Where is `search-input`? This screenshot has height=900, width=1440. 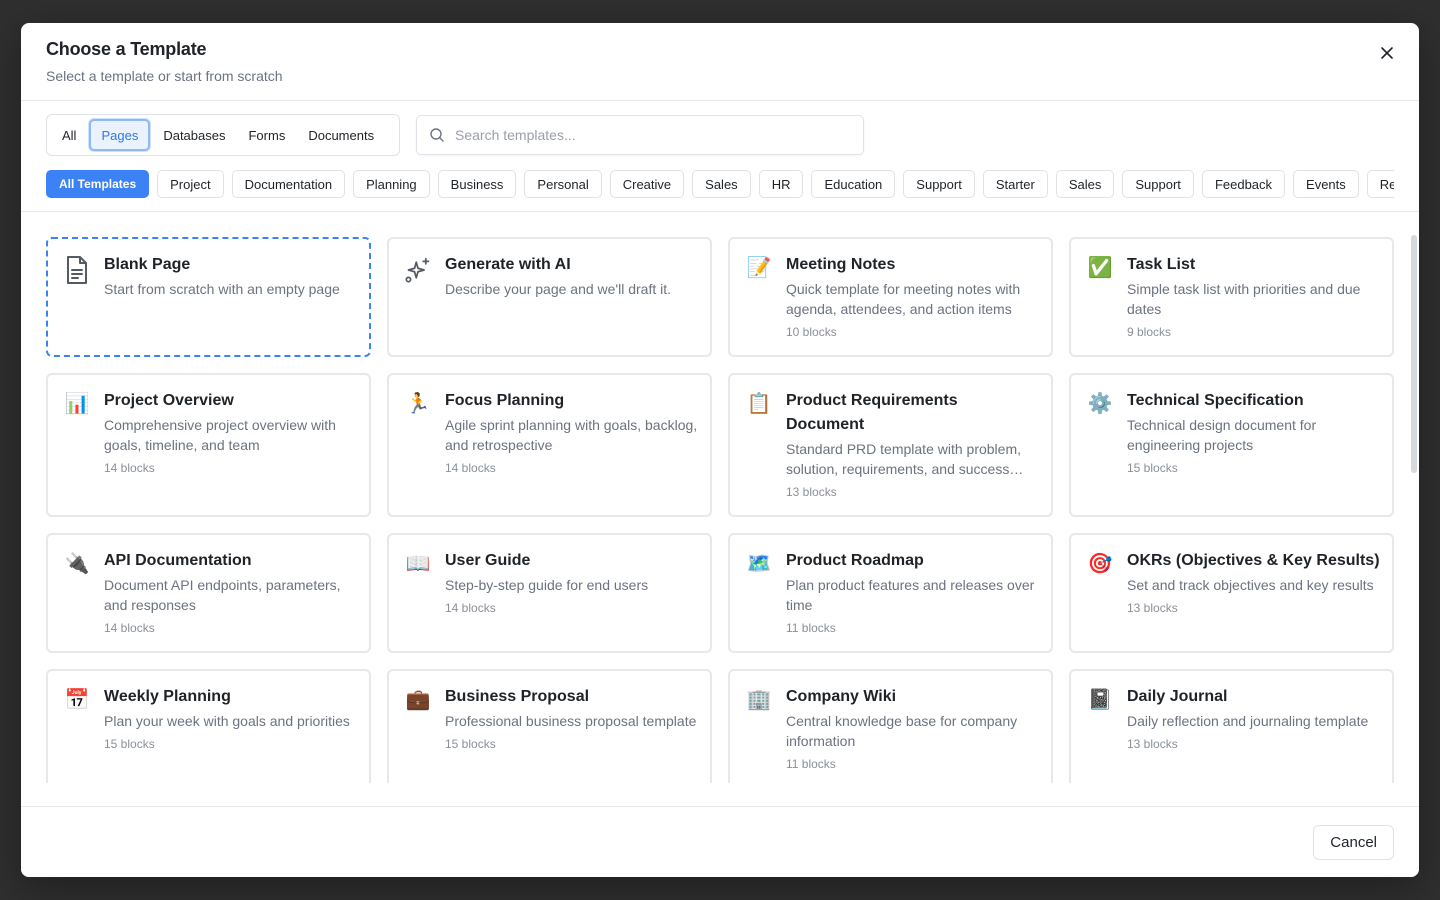 search-input is located at coordinates (645, 135).